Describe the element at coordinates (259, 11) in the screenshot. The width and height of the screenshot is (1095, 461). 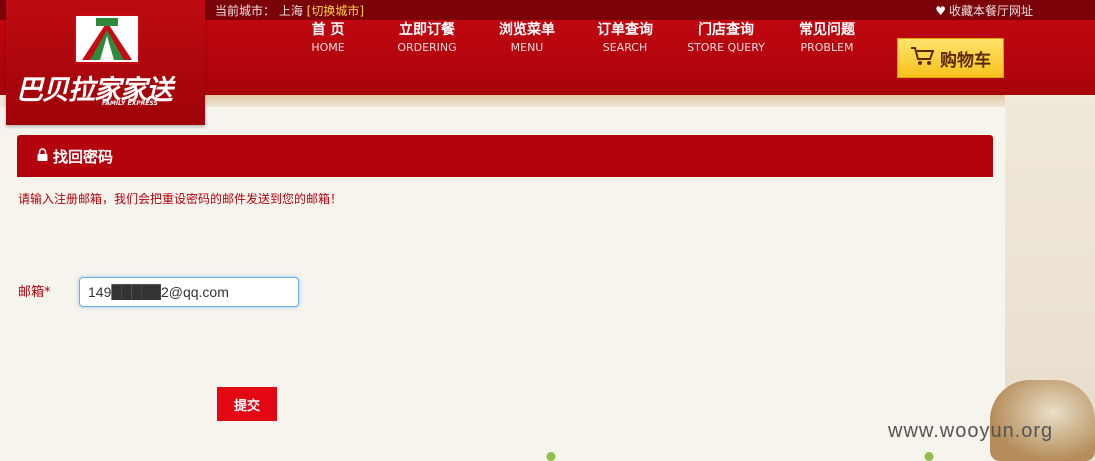
I see `current-city-label: 当前城市： 上海` at that location.